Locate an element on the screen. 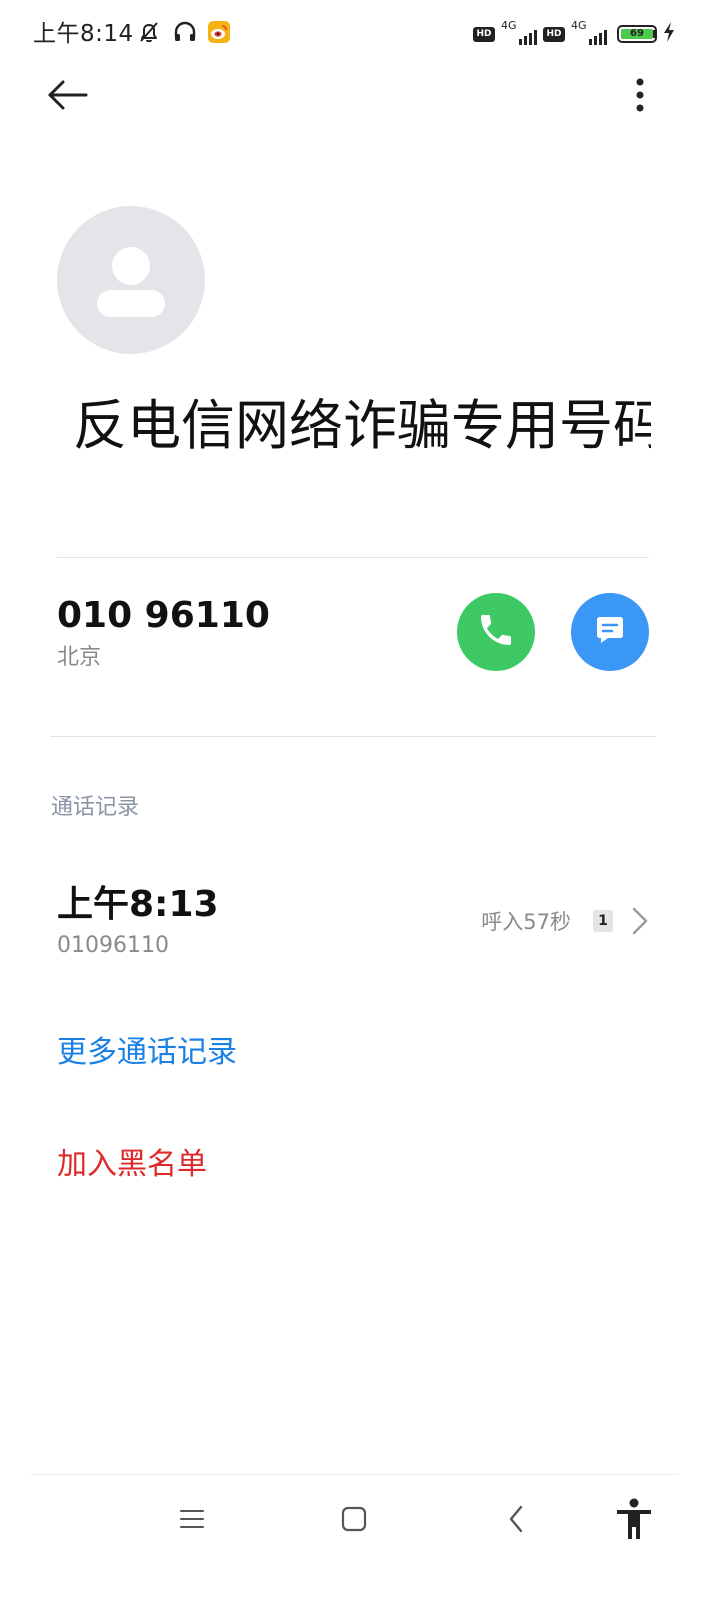 This screenshot has width=720, height=1600. accessibility-button is located at coordinates (634, 1521).